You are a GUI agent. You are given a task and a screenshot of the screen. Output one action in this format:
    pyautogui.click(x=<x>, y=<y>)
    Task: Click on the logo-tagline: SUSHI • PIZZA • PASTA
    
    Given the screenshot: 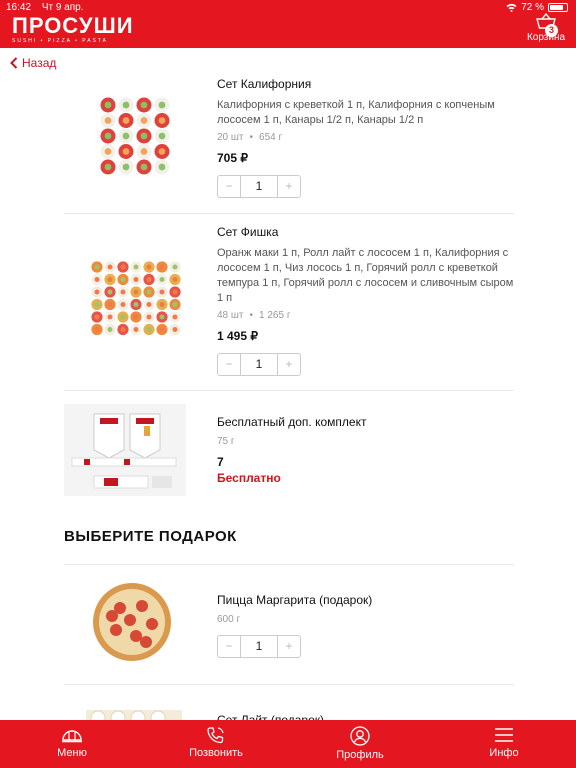 What is the action you would take?
    pyautogui.click(x=60, y=41)
    